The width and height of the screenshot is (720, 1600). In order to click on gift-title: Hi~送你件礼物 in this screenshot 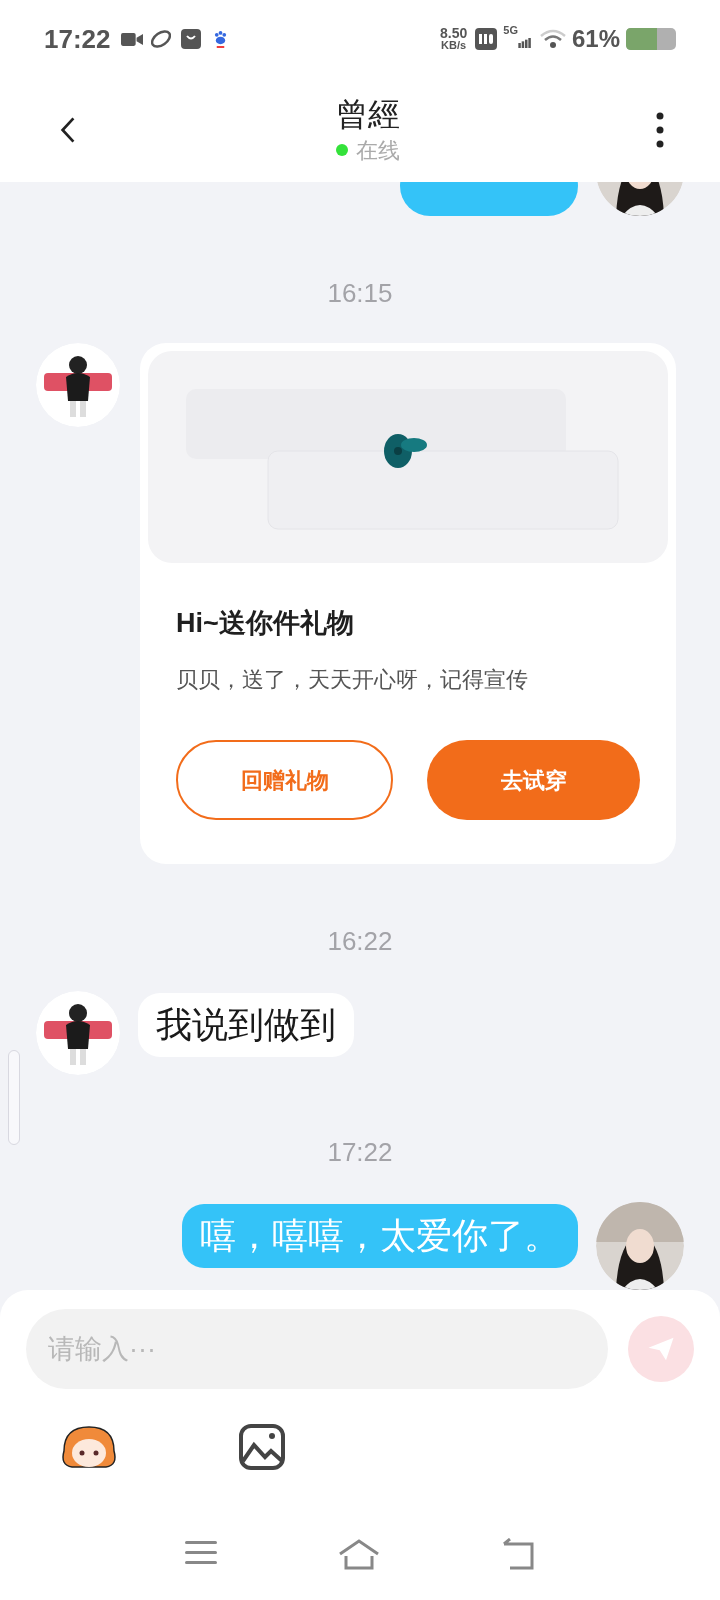, I will do `click(265, 623)`.